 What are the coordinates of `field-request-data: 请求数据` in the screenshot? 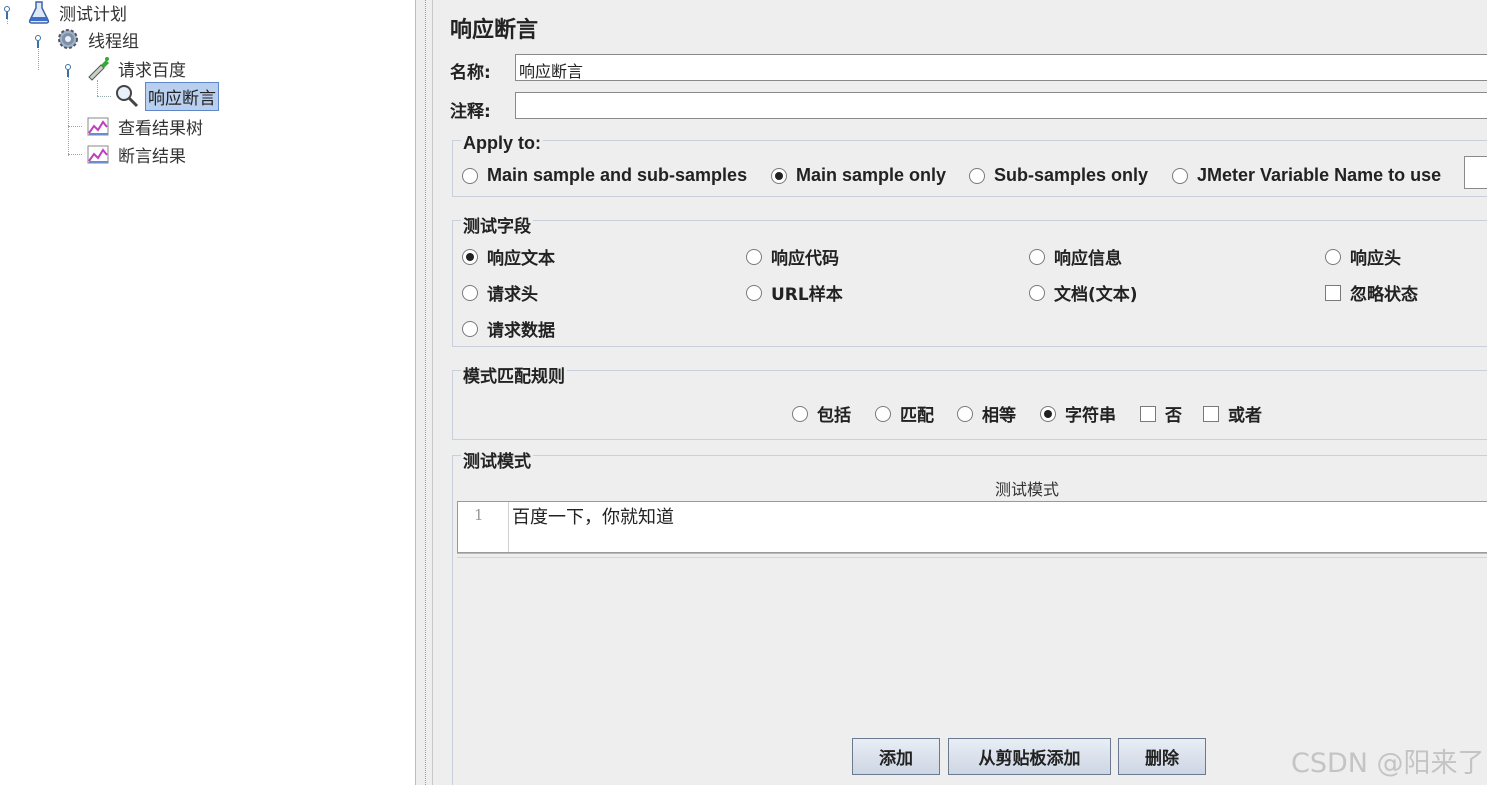 It's located at (508, 328).